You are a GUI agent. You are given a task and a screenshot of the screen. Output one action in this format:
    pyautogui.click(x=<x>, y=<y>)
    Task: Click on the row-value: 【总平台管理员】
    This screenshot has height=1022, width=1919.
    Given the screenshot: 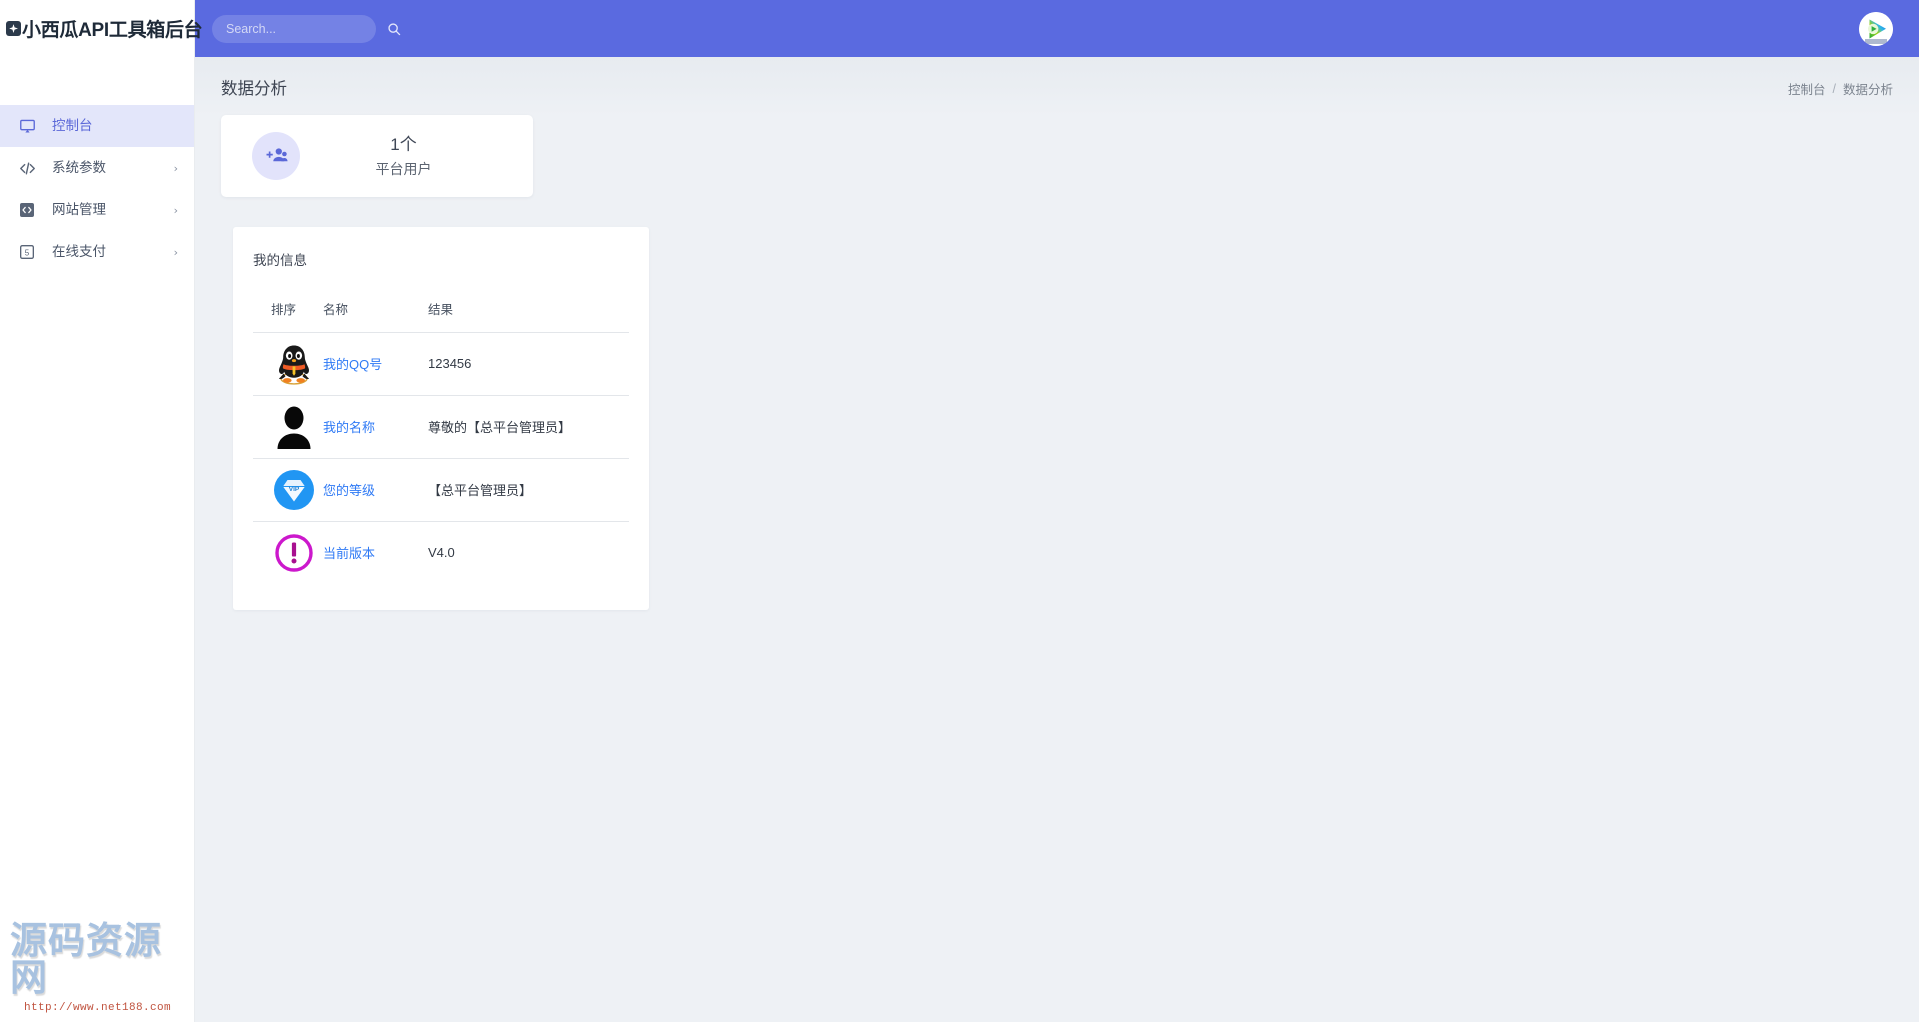 What is the action you would take?
    pyautogui.click(x=480, y=490)
    